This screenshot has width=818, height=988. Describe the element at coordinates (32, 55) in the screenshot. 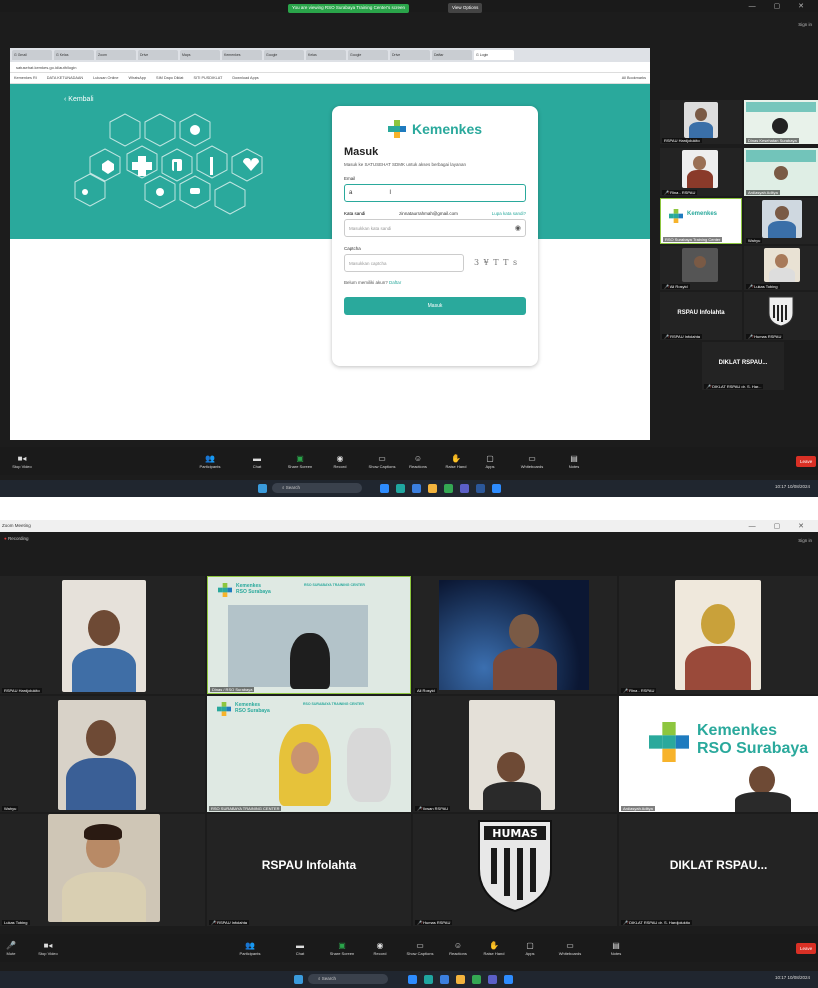

I see `browser-tab: G Gmail` at that location.